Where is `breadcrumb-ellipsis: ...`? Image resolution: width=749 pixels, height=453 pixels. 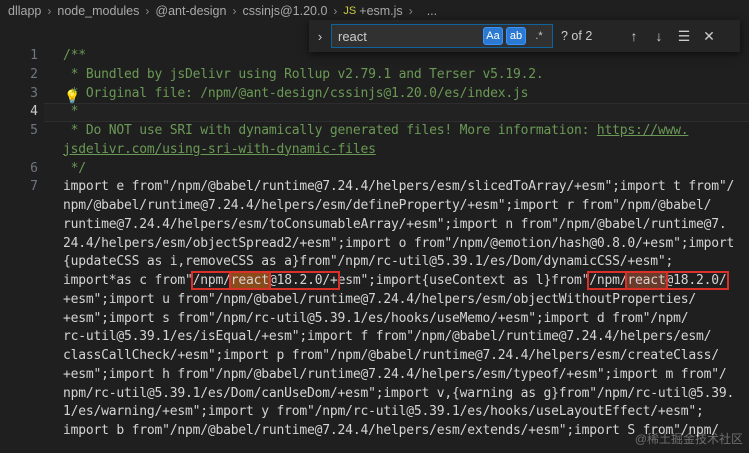
breadcrumb-ellipsis: ... is located at coordinates (432, 11).